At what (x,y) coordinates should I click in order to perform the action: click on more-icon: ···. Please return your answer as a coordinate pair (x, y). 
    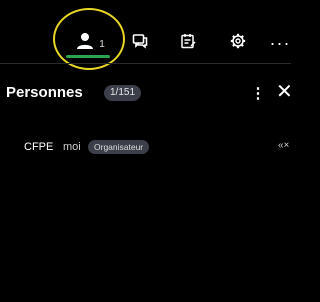
    Looking at the image, I should click on (280, 42).